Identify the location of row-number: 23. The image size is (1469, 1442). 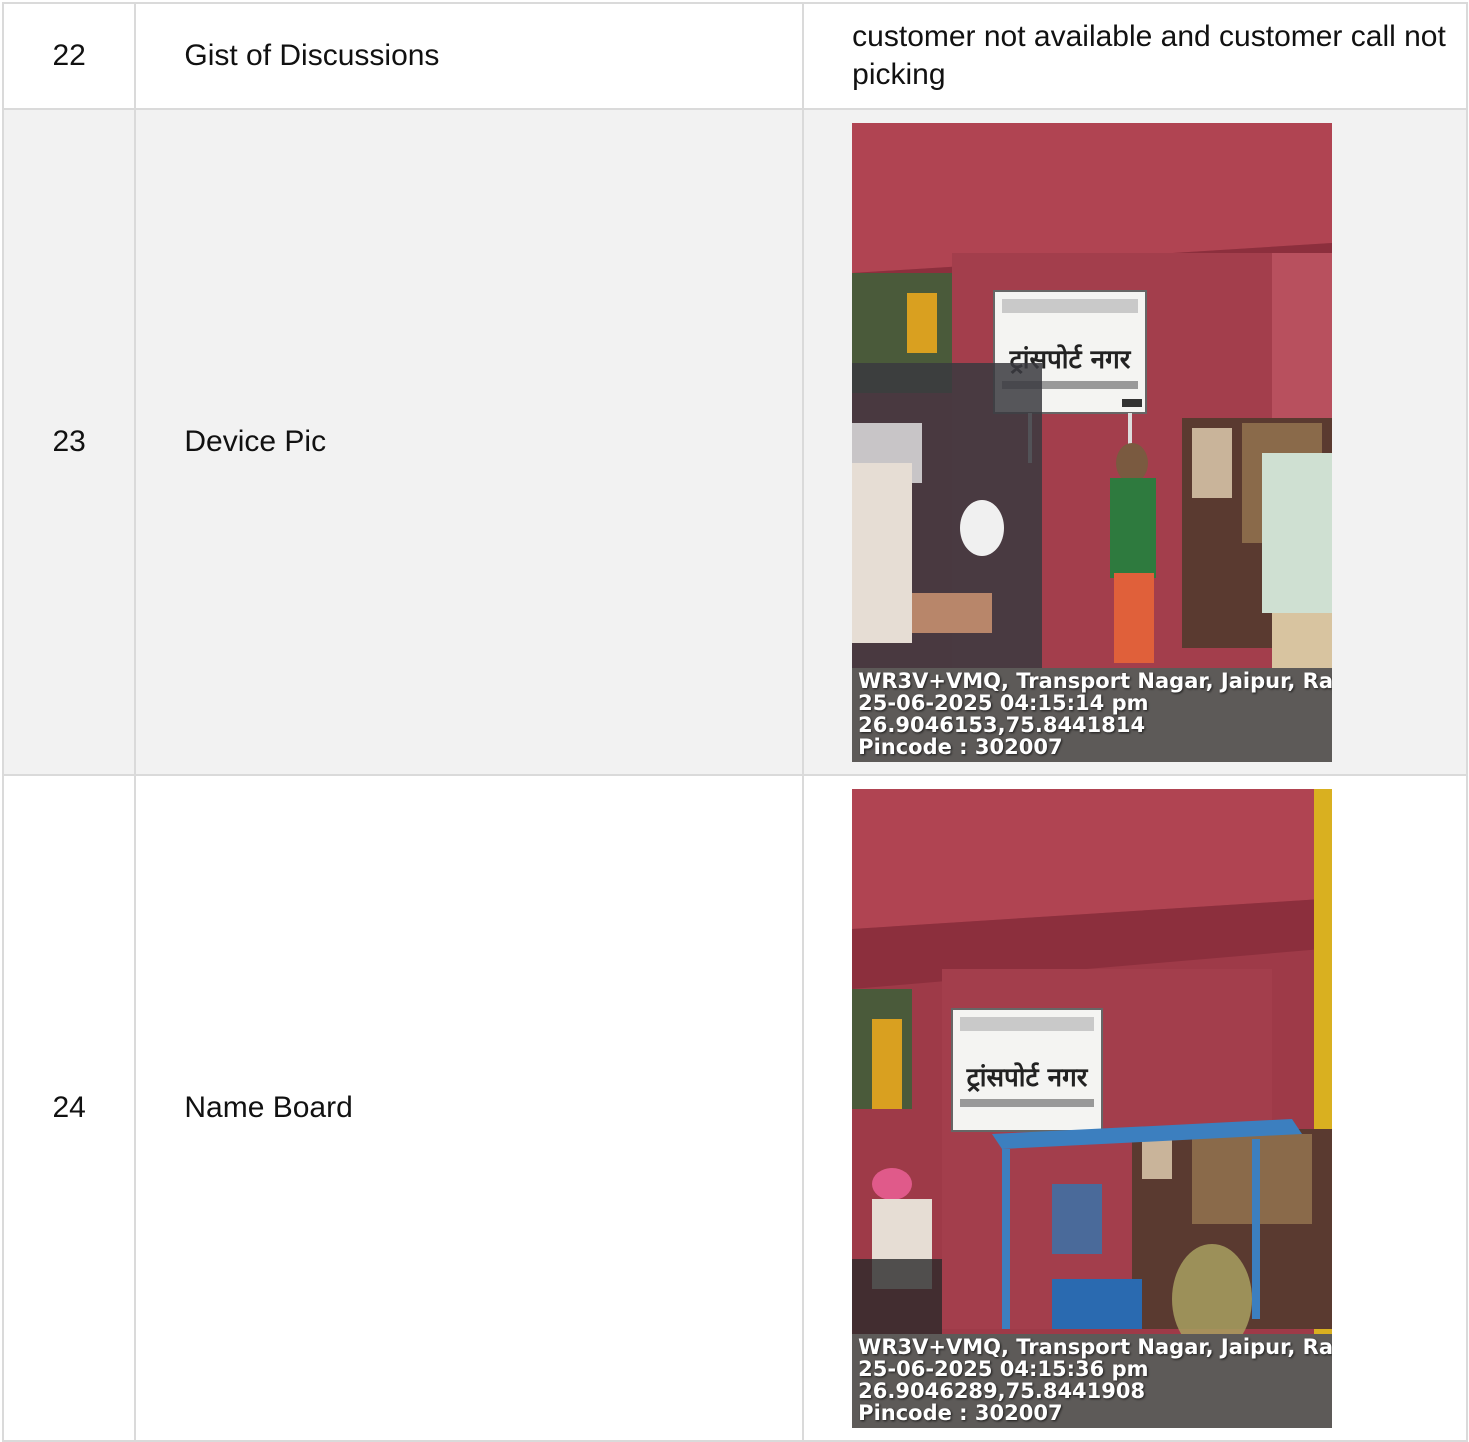
(69, 442).